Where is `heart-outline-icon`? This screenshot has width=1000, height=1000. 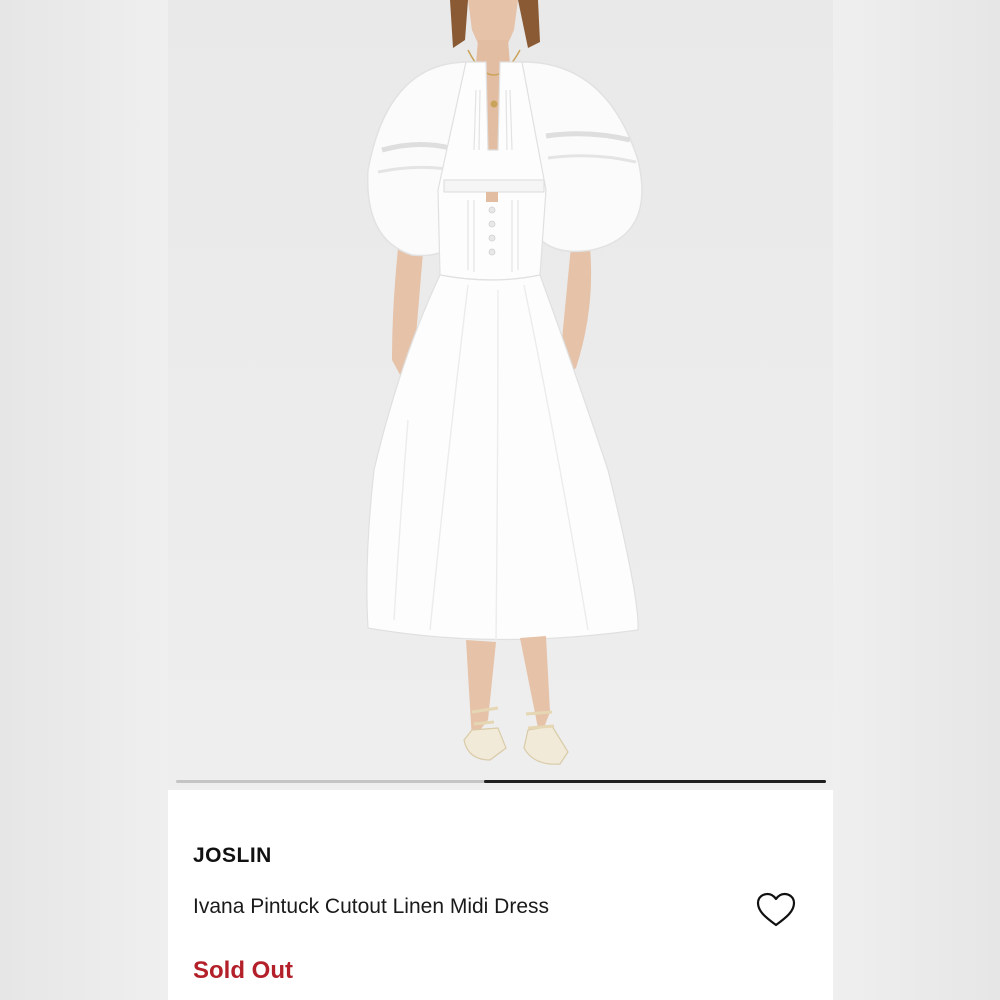
heart-outline-icon is located at coordinates (776, 909).